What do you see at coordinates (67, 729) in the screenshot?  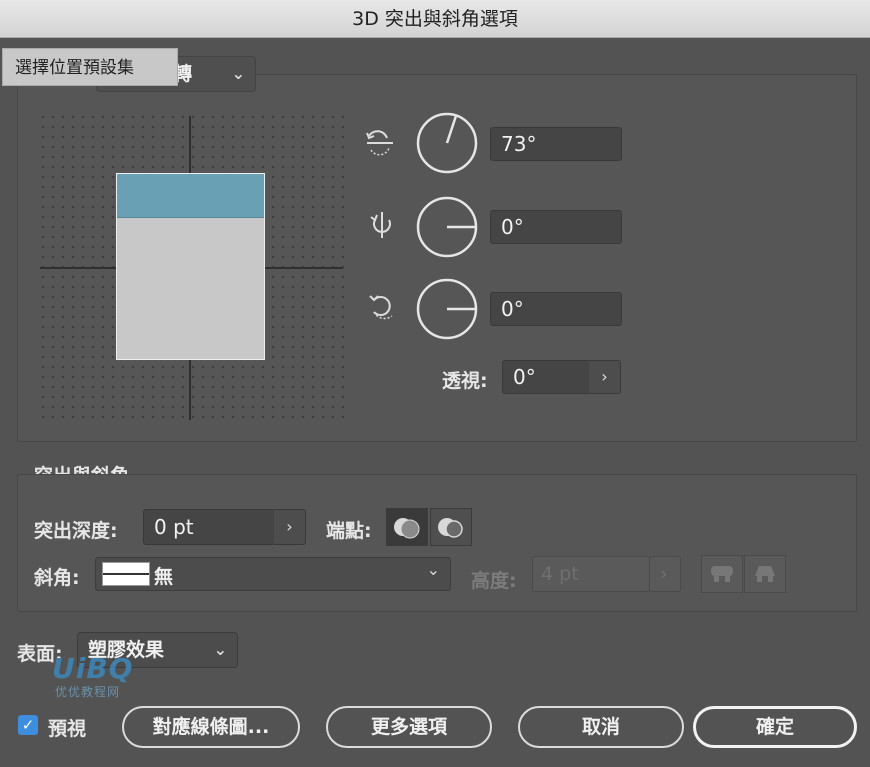 I see `preview-label: 預視` at bounding box center [67, 729].